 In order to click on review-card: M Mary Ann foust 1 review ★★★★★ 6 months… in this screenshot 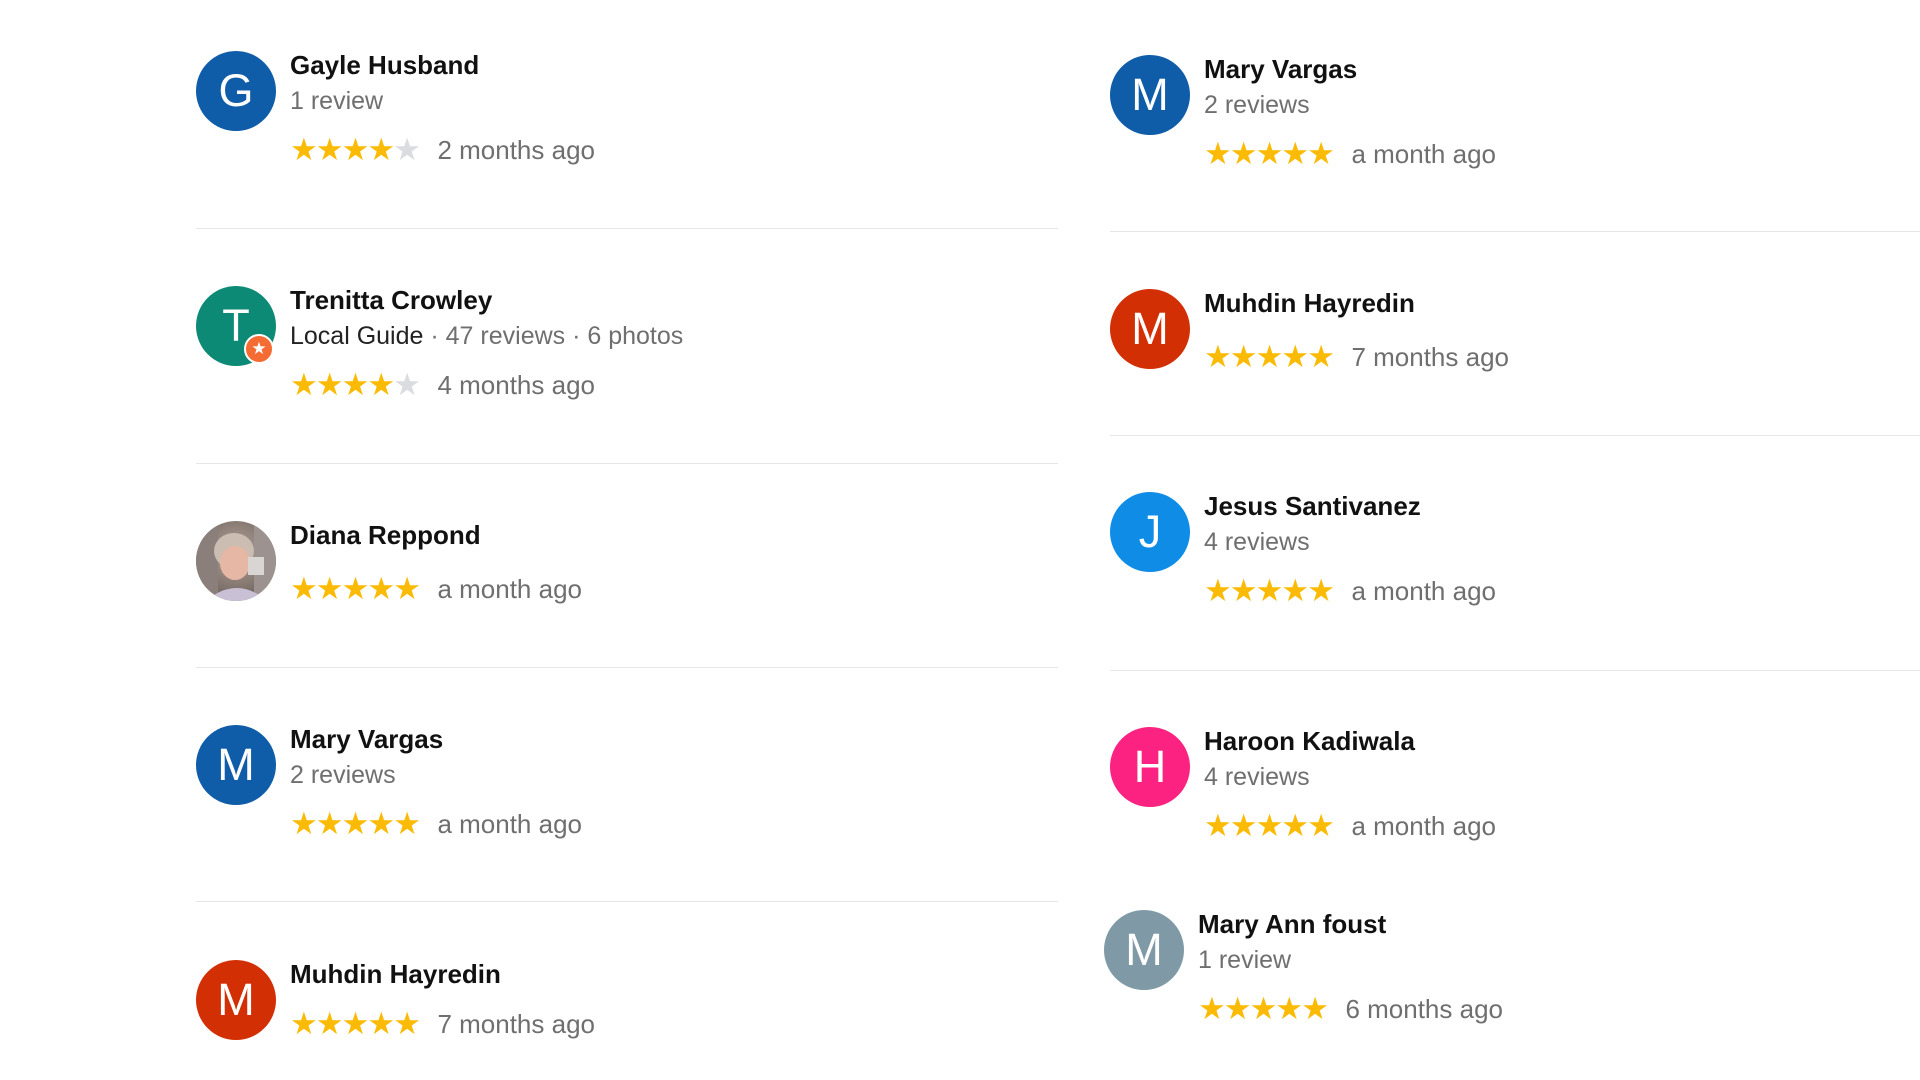, I will do `click(1509, 969)`.